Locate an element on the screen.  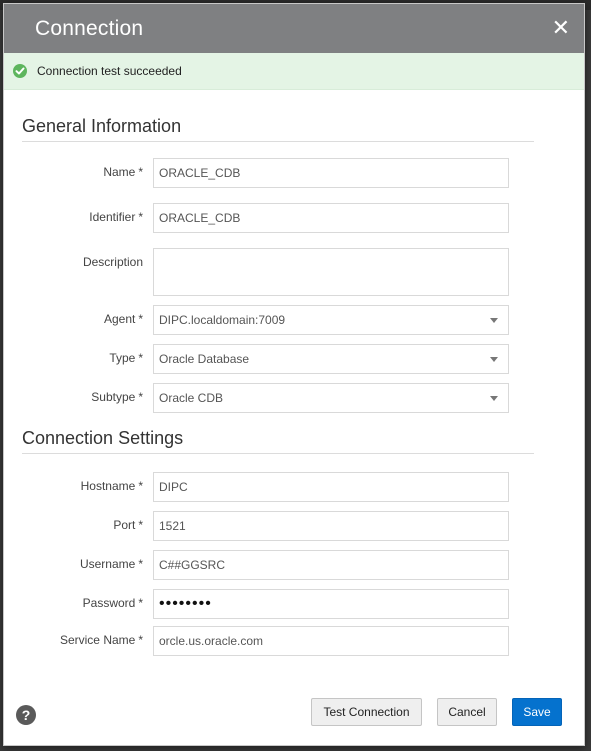
dialog-title: Connection is located at coordinates (89, 28).